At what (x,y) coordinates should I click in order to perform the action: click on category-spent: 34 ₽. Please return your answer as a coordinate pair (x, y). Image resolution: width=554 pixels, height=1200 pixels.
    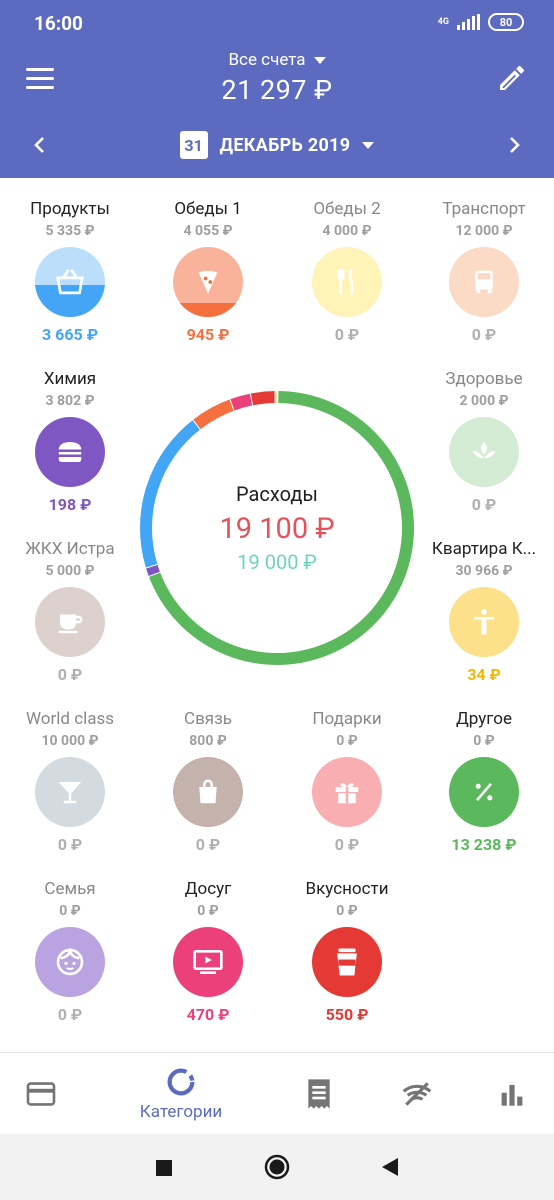
    Looking at the image, I should click on (484, 674).